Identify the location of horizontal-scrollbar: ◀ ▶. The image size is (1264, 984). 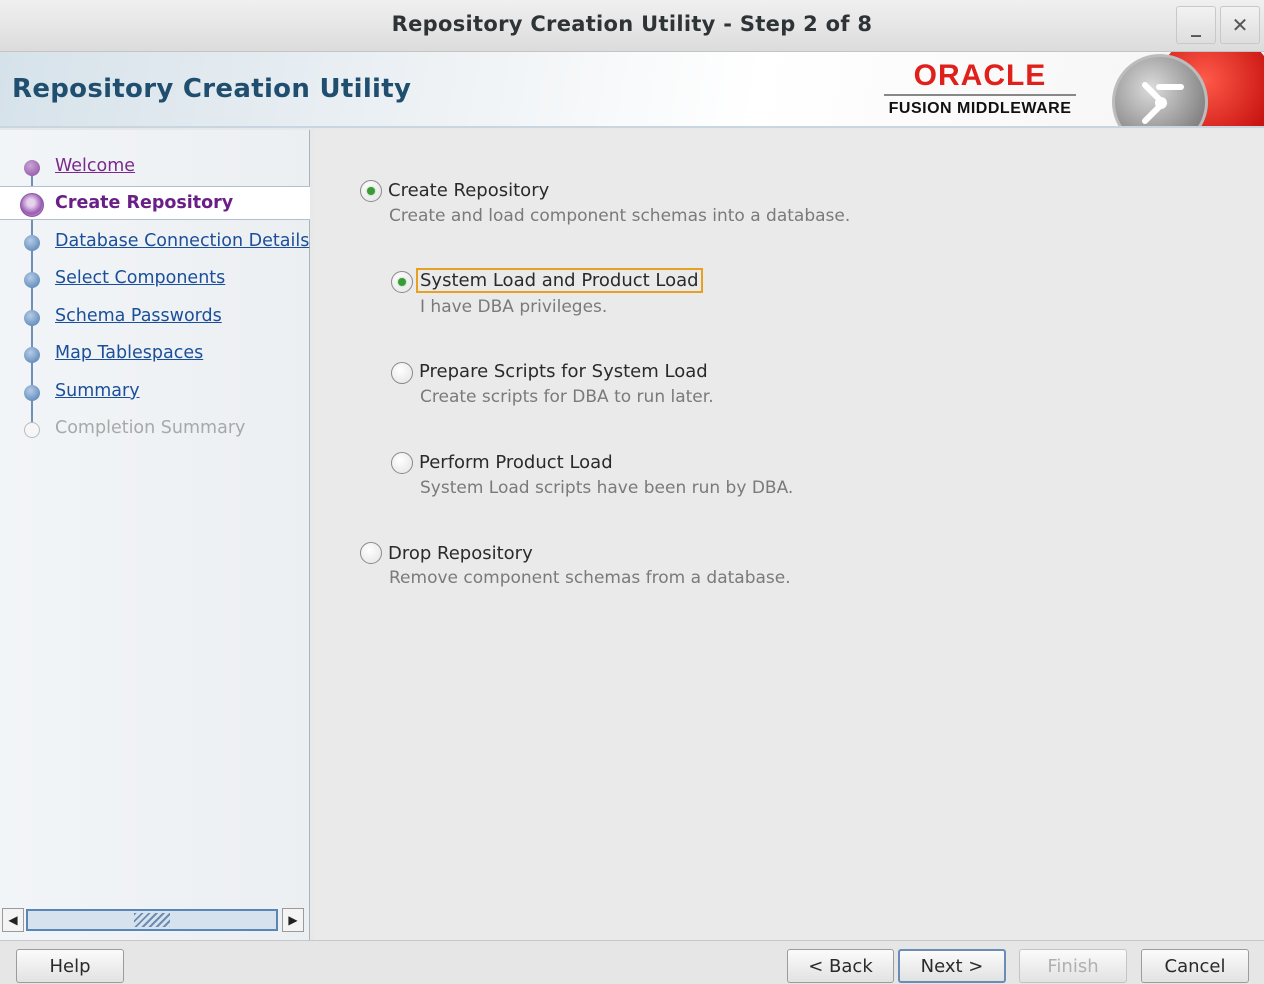
(154, 920).